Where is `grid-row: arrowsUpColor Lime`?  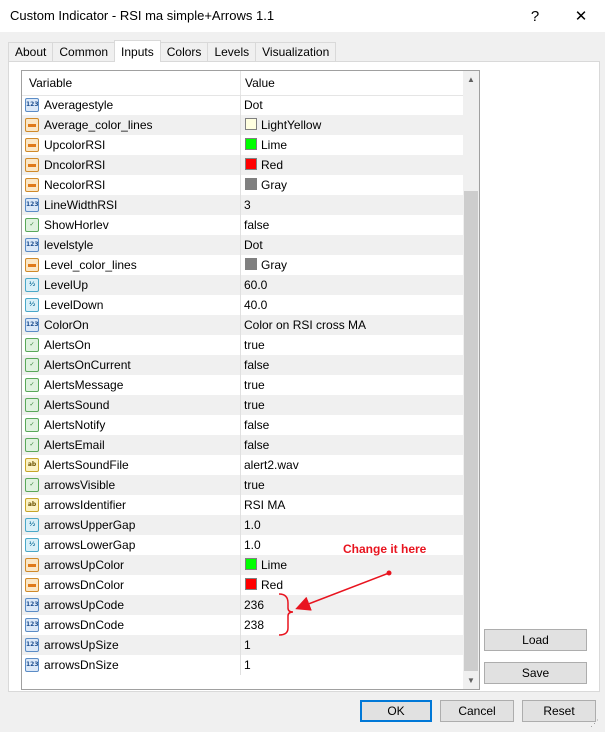
grid-row: arrowsUpColor Lime is located at coordinates (242, 565).